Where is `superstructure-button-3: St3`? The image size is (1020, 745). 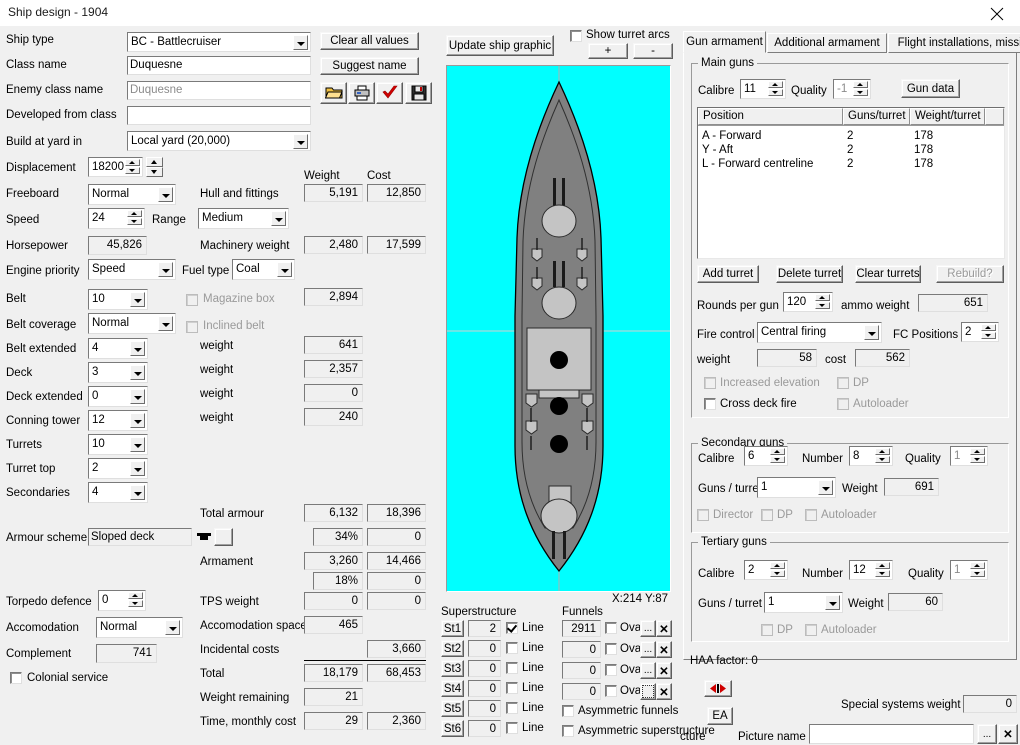 superstructure-button-3: St3 is located at coordinates (452, 668).